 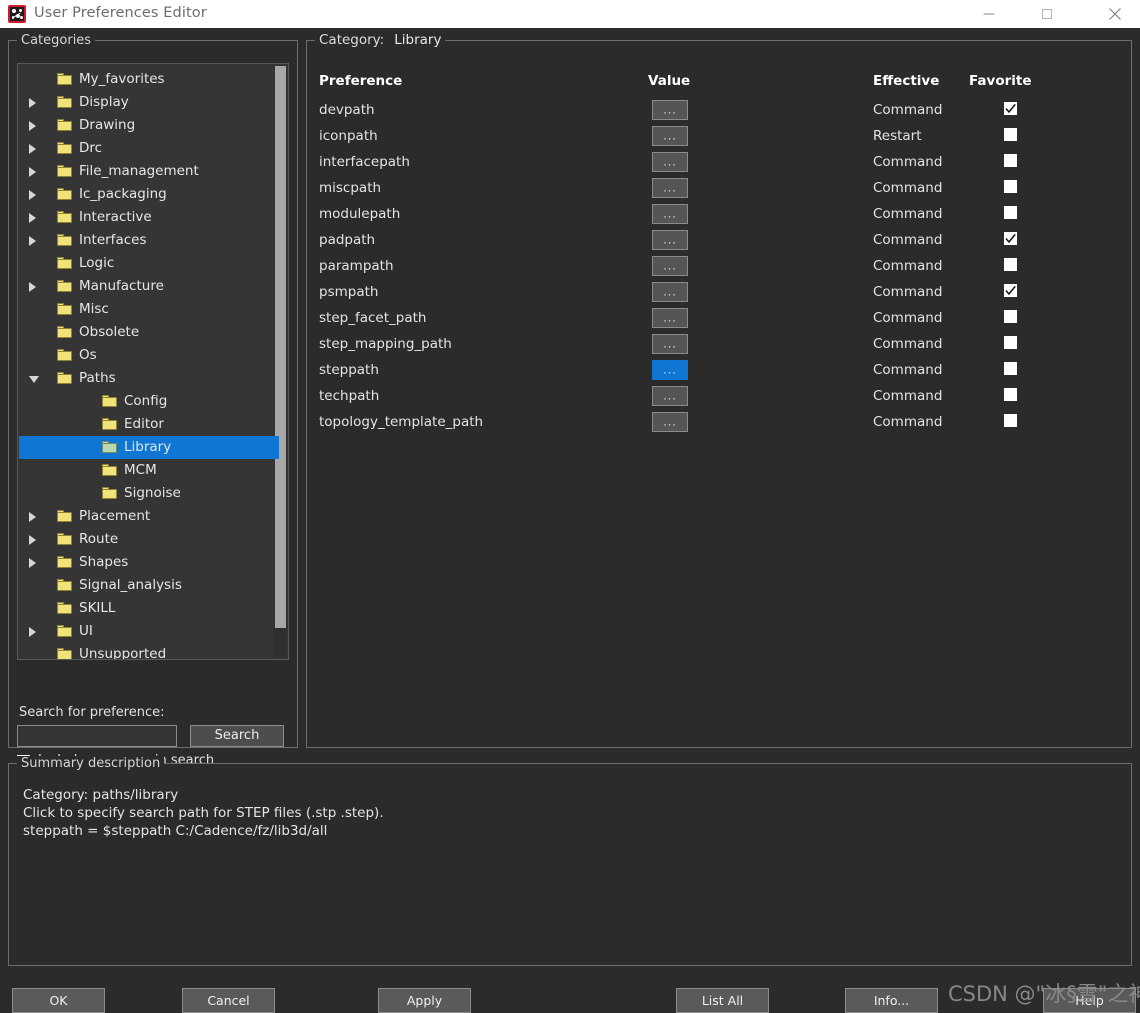 I want to click on preference-name: miscpath, so click(x=350, y=188).